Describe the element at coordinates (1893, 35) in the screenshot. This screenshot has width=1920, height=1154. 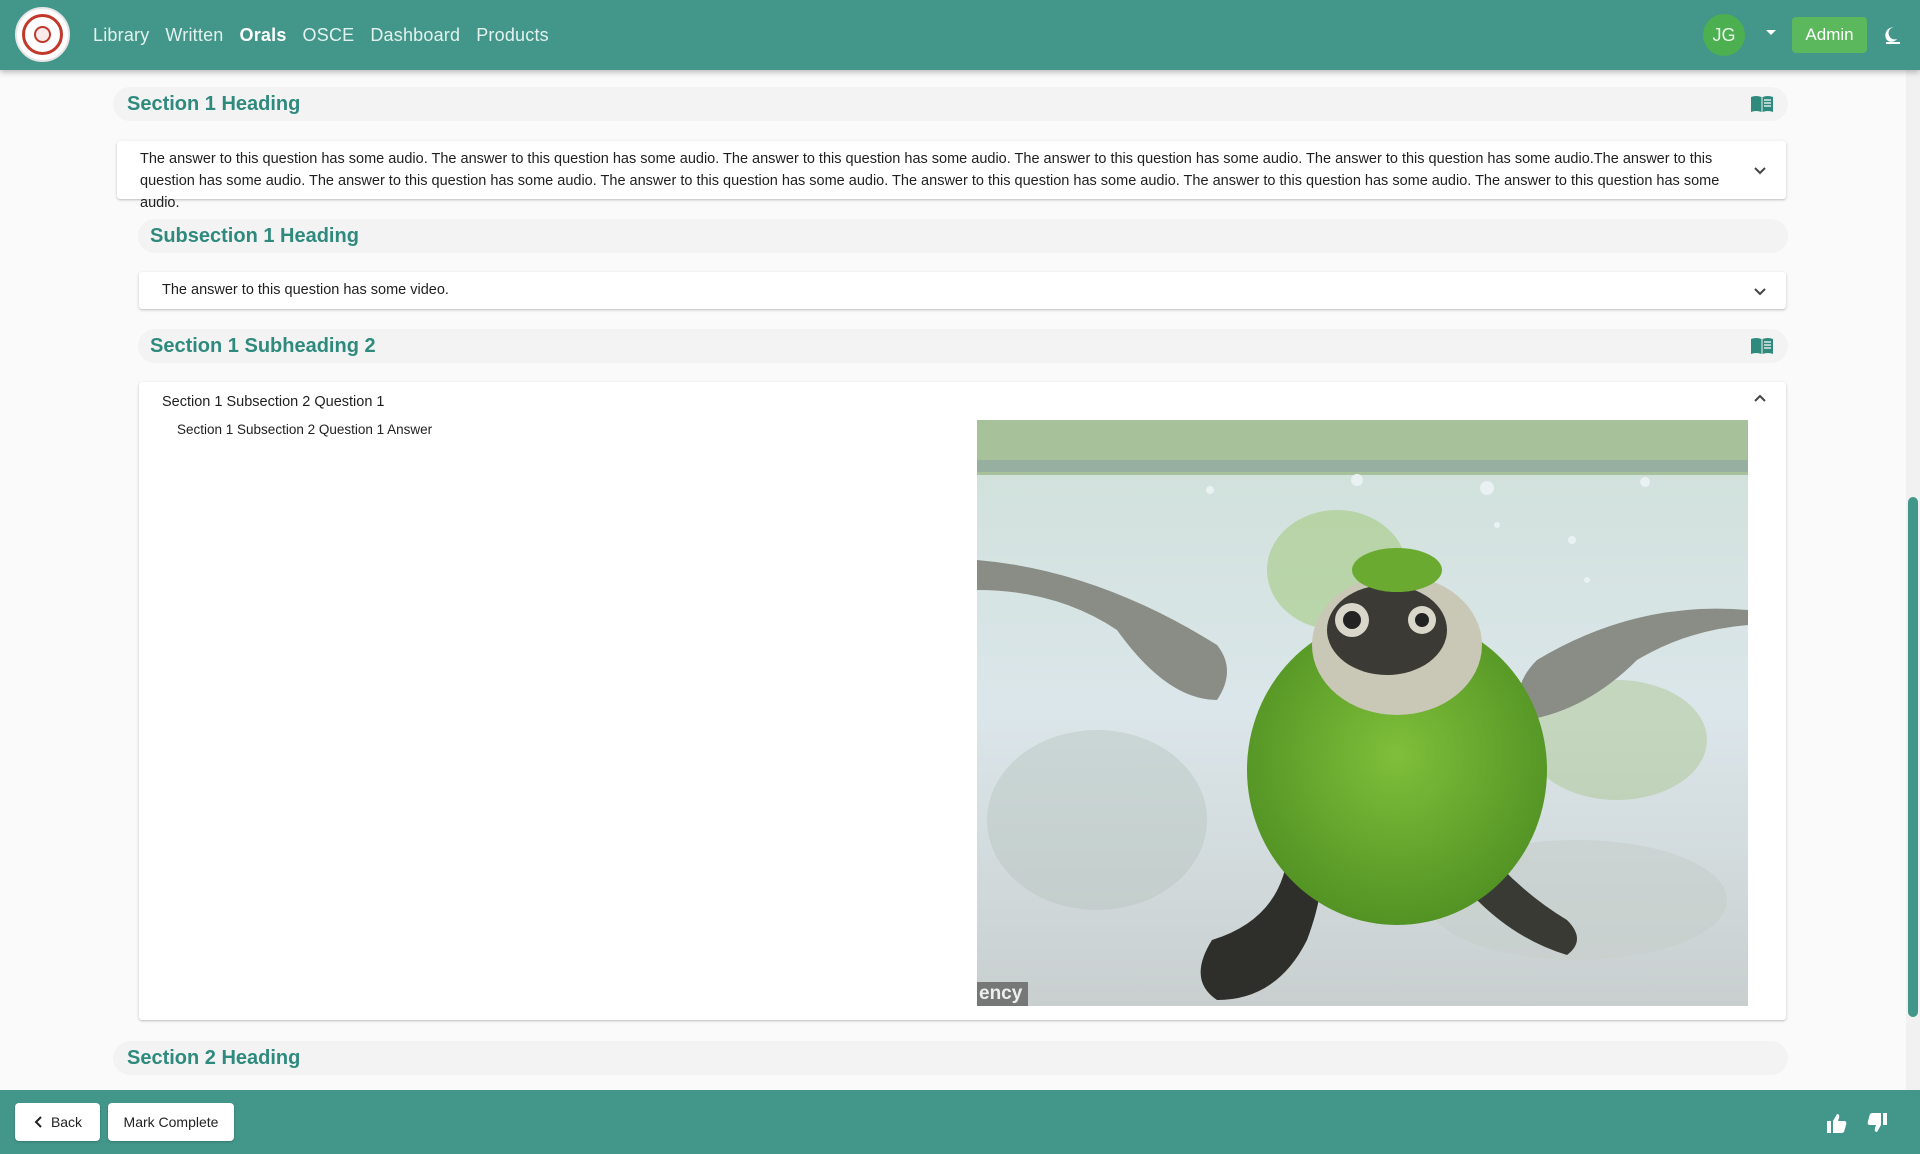
I see `theme-toggle-icon` at that location.